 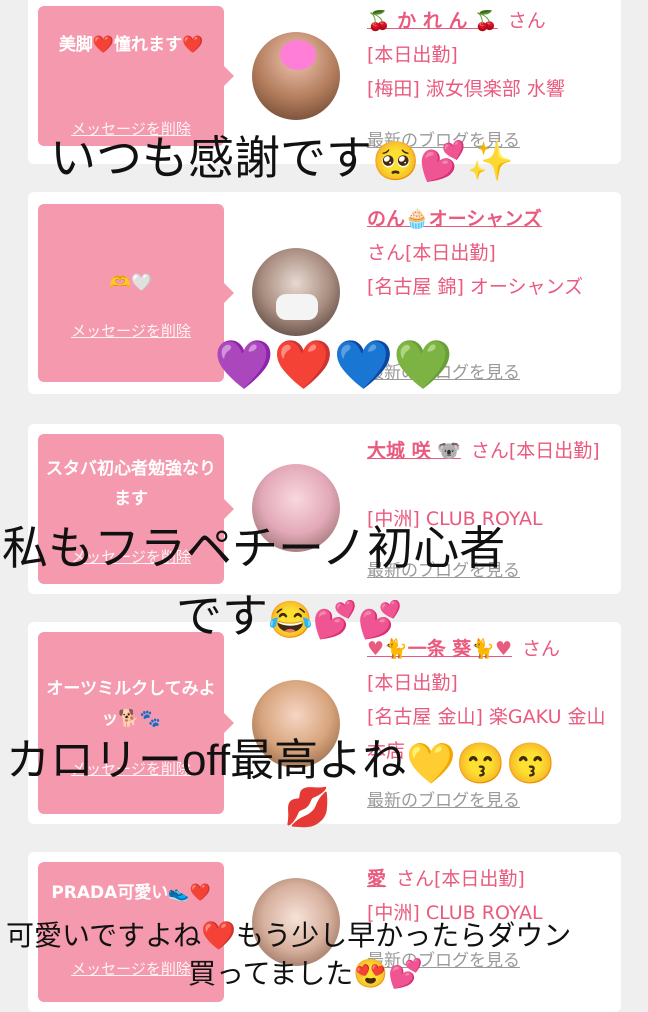 I want to click on overlay-emoji-row: 💜❤️💙💚, so click(x=333, y=364).